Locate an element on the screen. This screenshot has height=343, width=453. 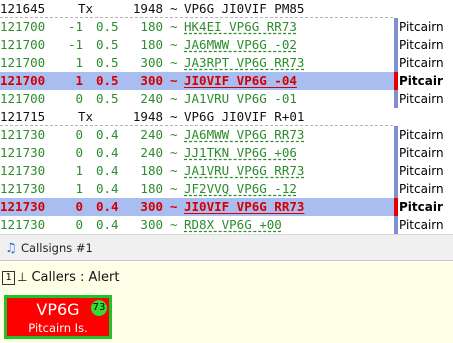
highlighted-decode-row: 121700 1 0.5 300 ~ JI0VIF VP6G -04 Pitcair is located at coordinates (226, 81).